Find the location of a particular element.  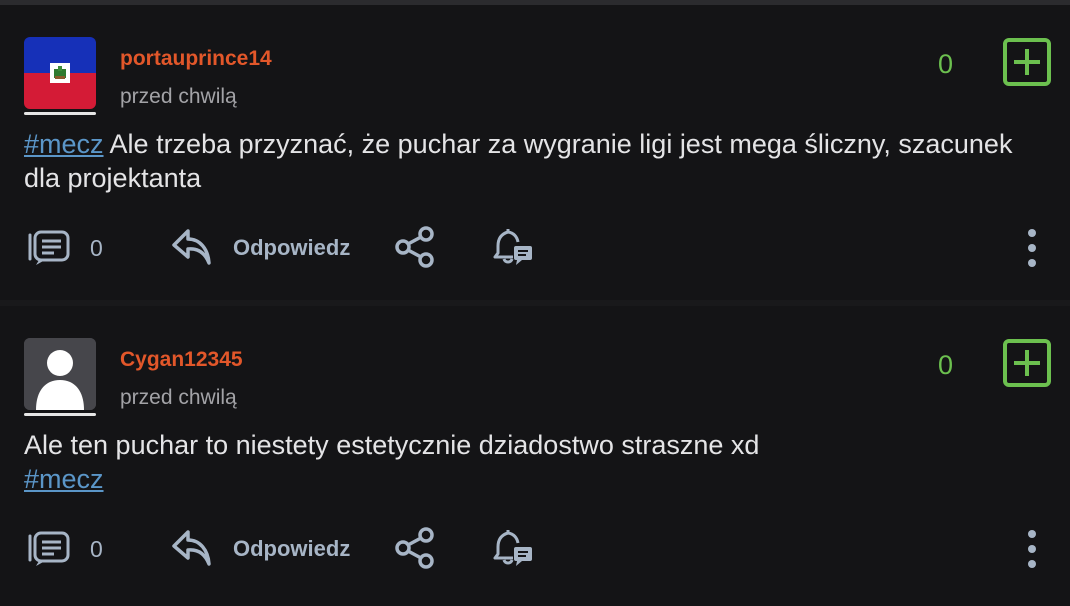

haiti-flag-icon is located at coordinates (60, 73).